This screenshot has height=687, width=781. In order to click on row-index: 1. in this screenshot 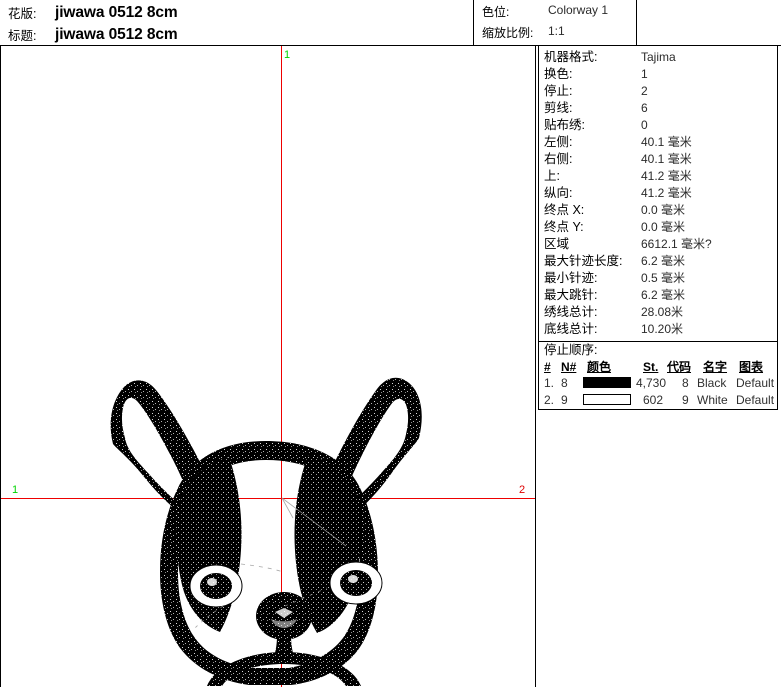, I will do `click(549, 383)`.